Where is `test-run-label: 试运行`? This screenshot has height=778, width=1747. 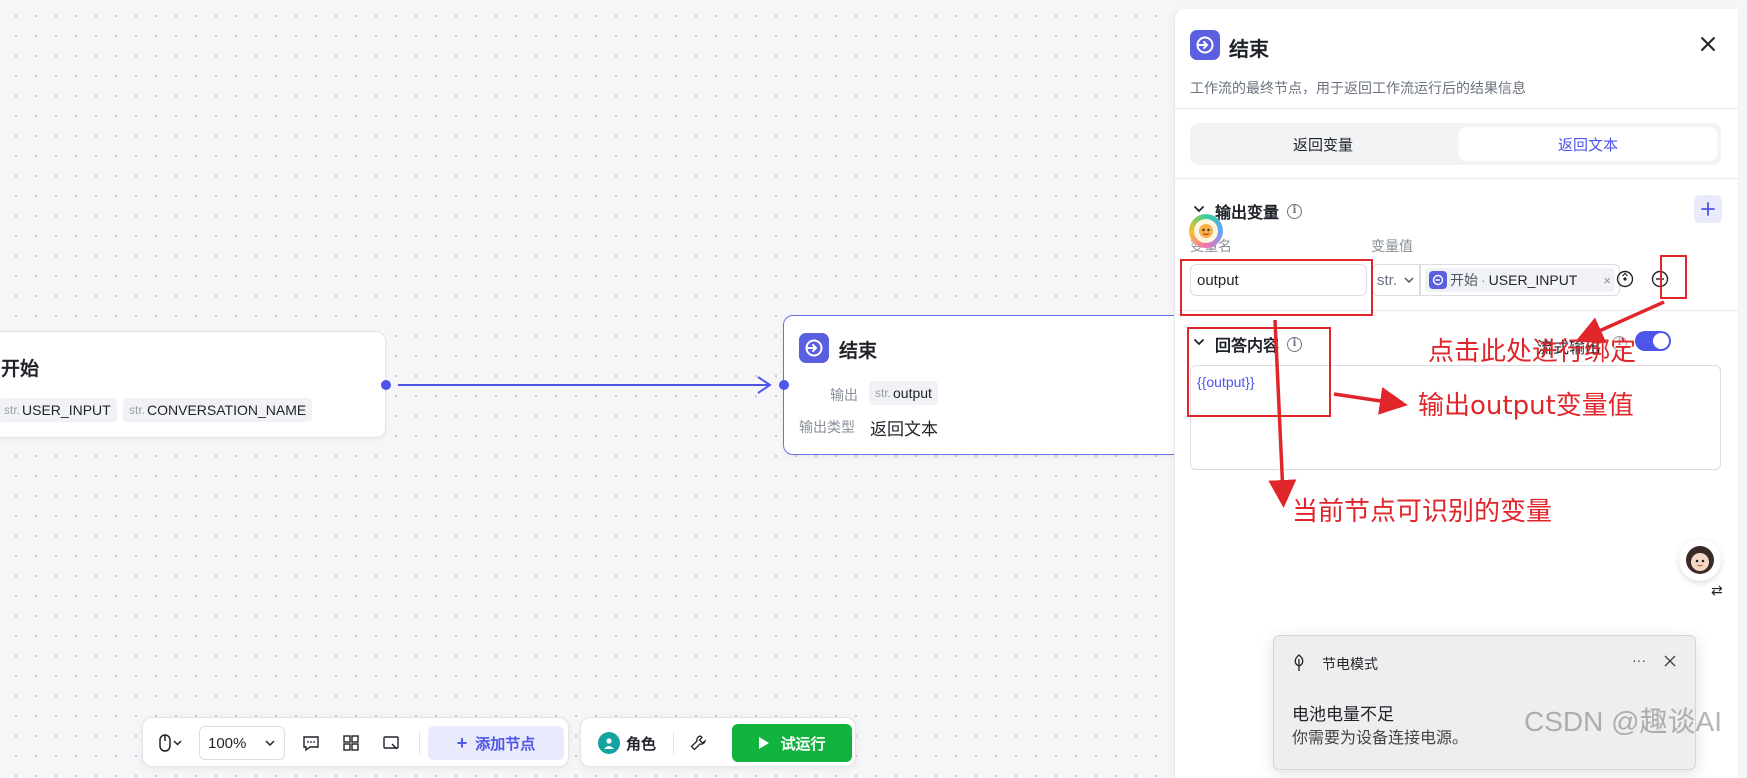
test-run-label: 试运行 is located at coordinates (803, 744).